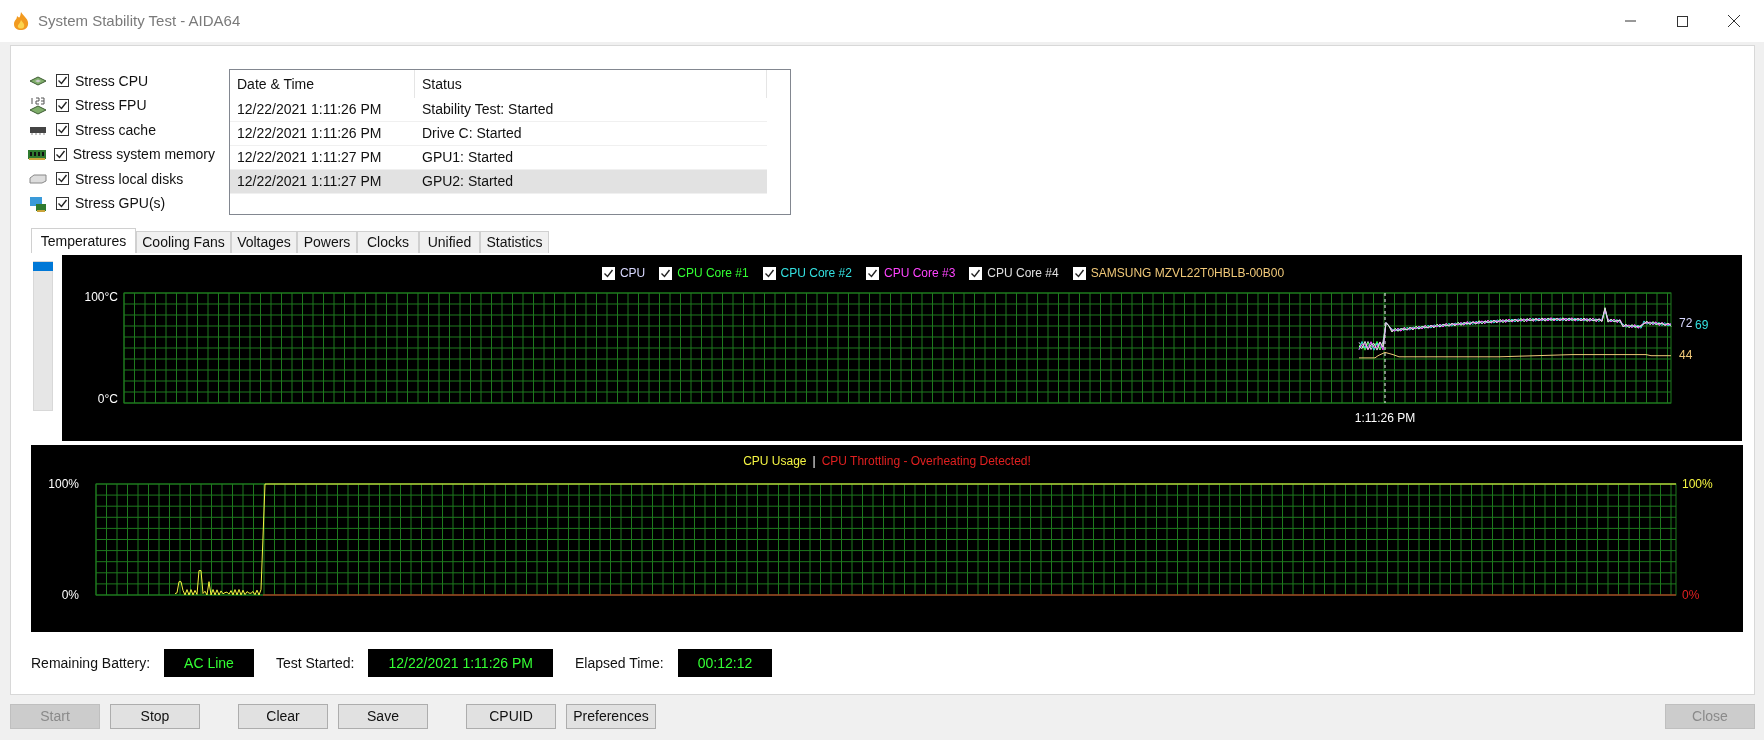 This screenshot has width=1764, height=740. Describe the element at coordinates (111, 106) in the screenshot. I see `option-label: Stress FPU` at that location.